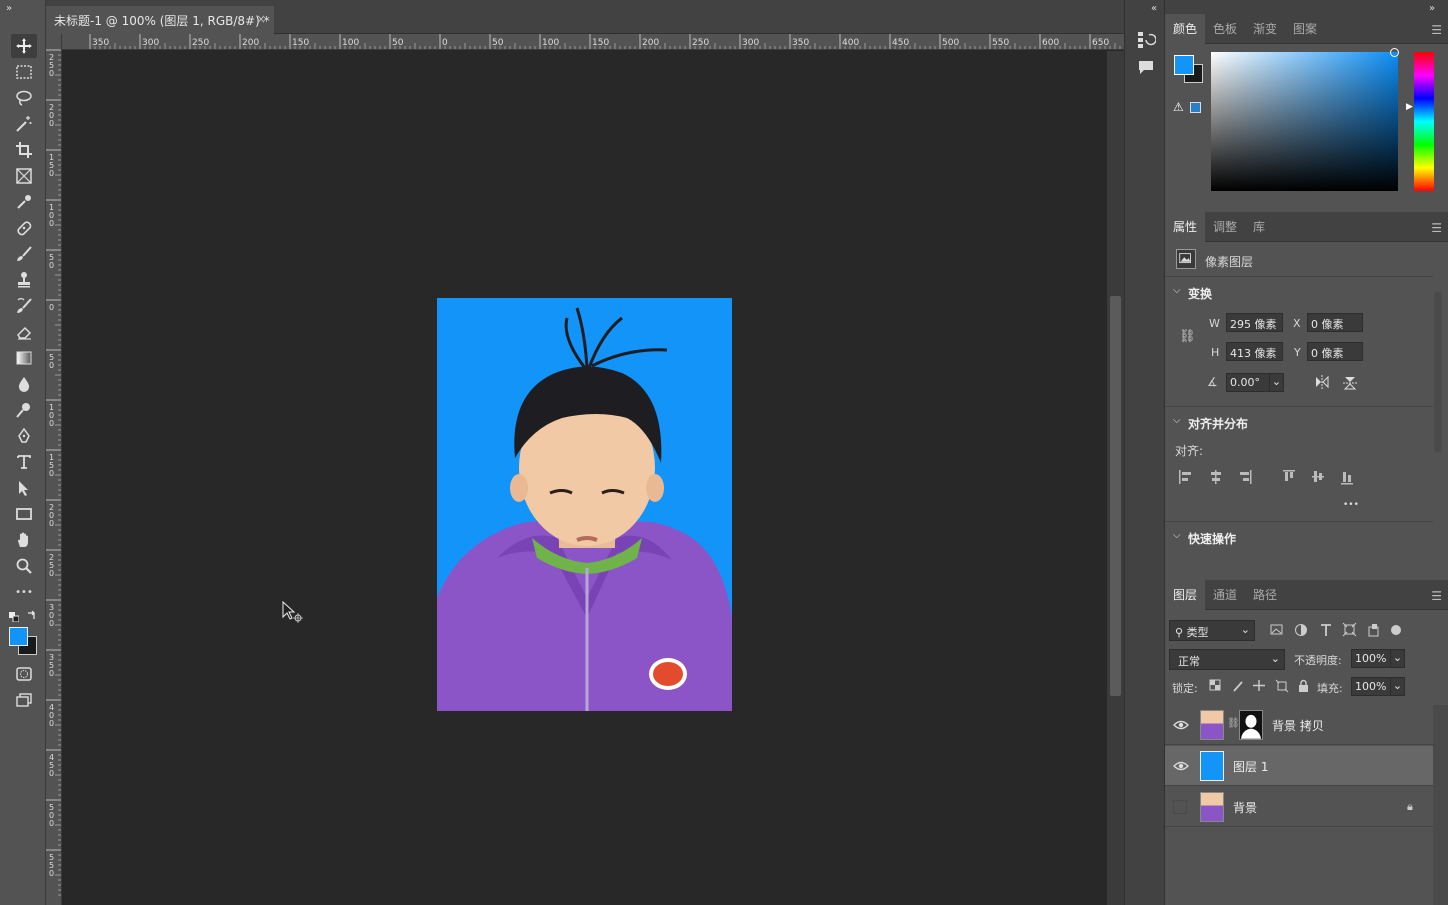  Describe the element at coordinates (1322, 382) in the screenshot. I see `flip-horizontal-icon` at that location.